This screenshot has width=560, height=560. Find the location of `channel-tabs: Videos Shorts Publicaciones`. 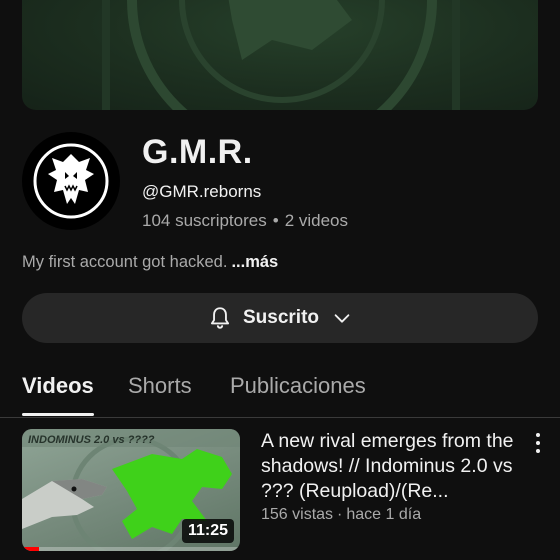

channel-tabs: Videos Shorts Publicaciones is located at coordinates (280, 390).